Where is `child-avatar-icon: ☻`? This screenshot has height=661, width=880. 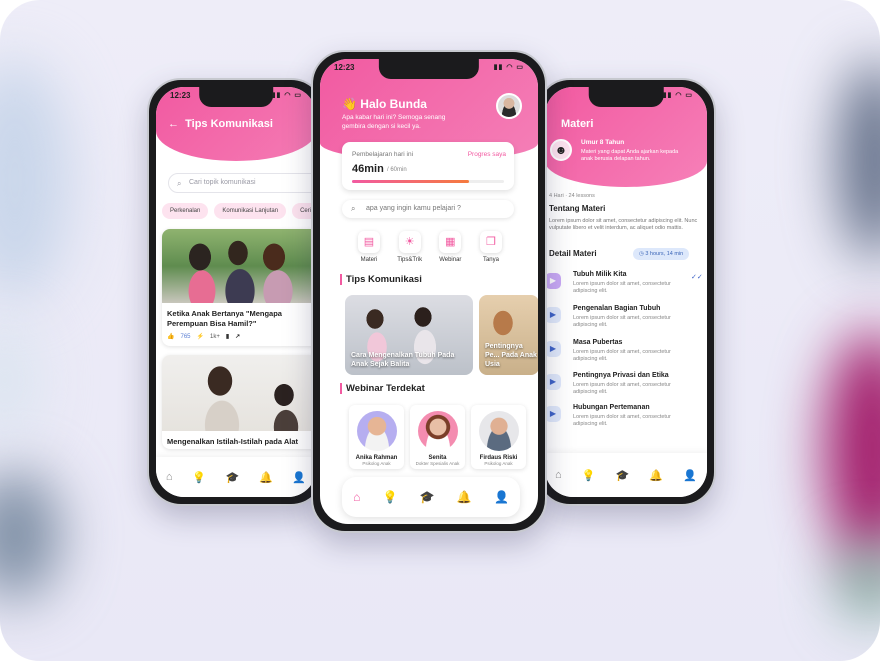 child-avatar-icon: ☻ is located at coordinates (561, 150).